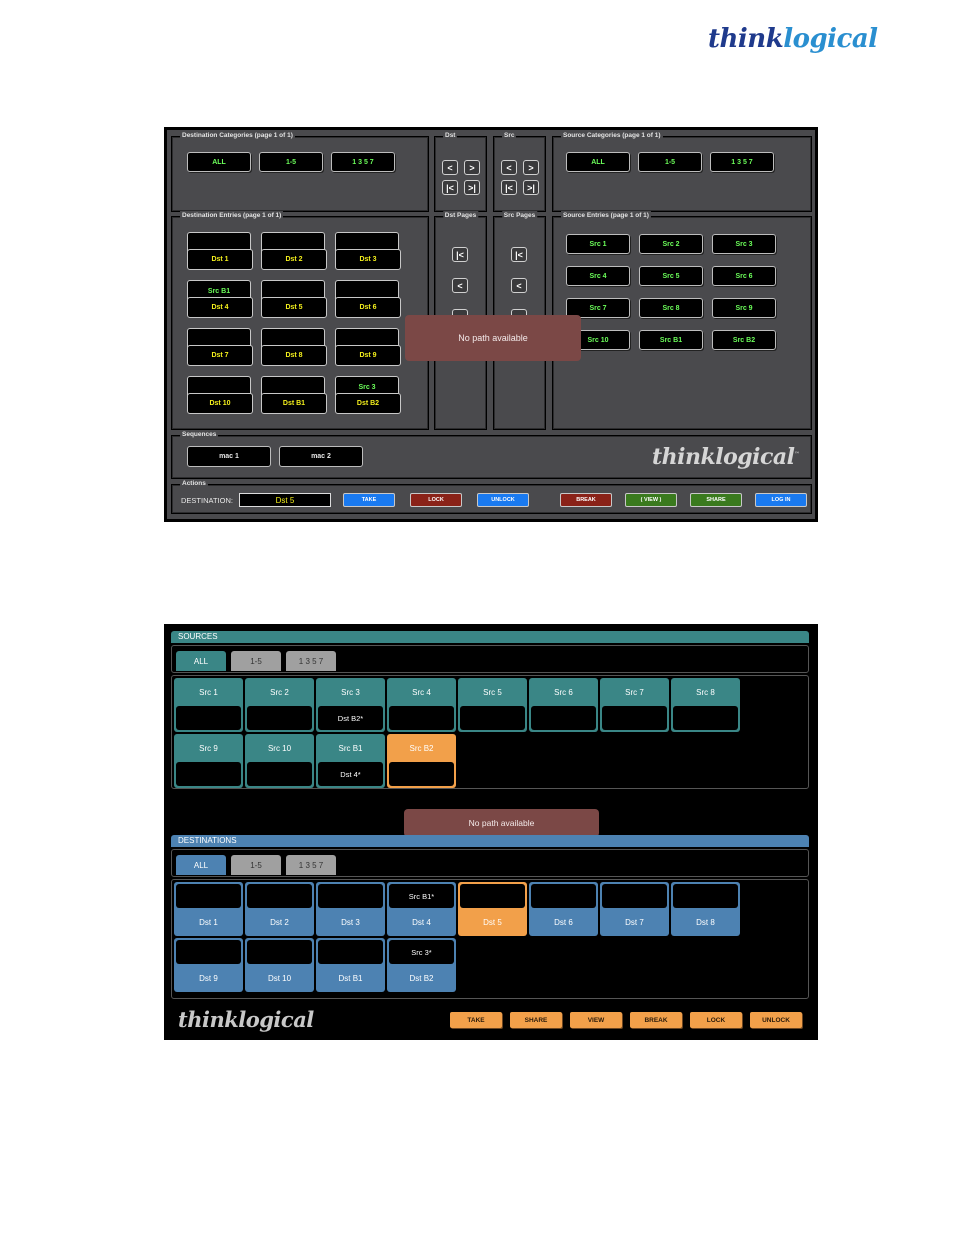  What do you see at coordinates (208, 705) in the screenshot?
I see `source-tile: Src 1` at bounding box center [208, 705].